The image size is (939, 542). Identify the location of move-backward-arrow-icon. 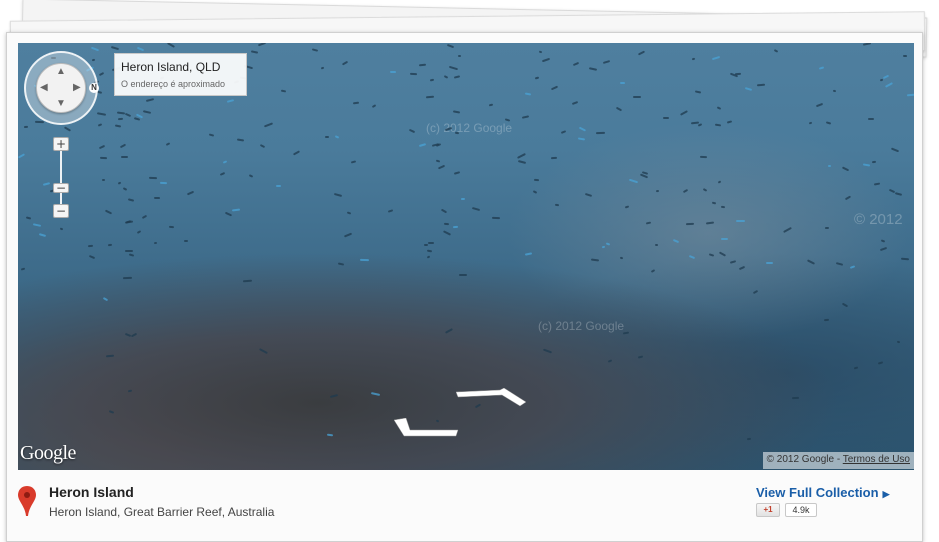
(427, 428).